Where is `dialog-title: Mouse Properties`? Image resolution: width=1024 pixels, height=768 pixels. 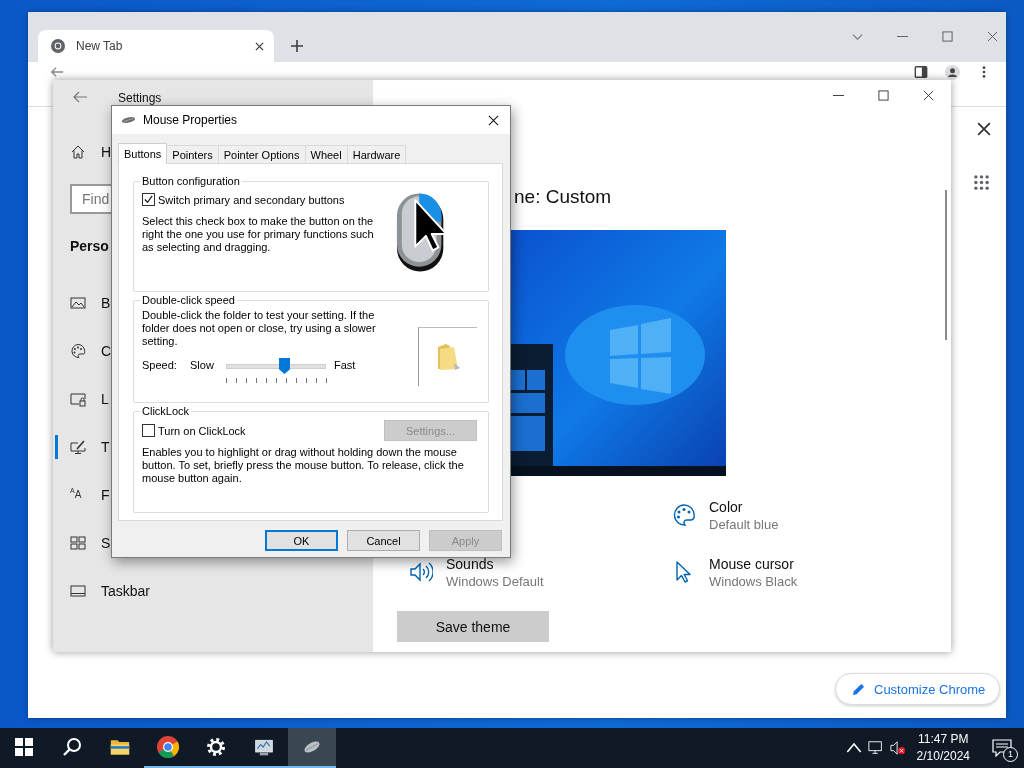
dialog-title: Mouse Properties is located at coordinates (190, 120).